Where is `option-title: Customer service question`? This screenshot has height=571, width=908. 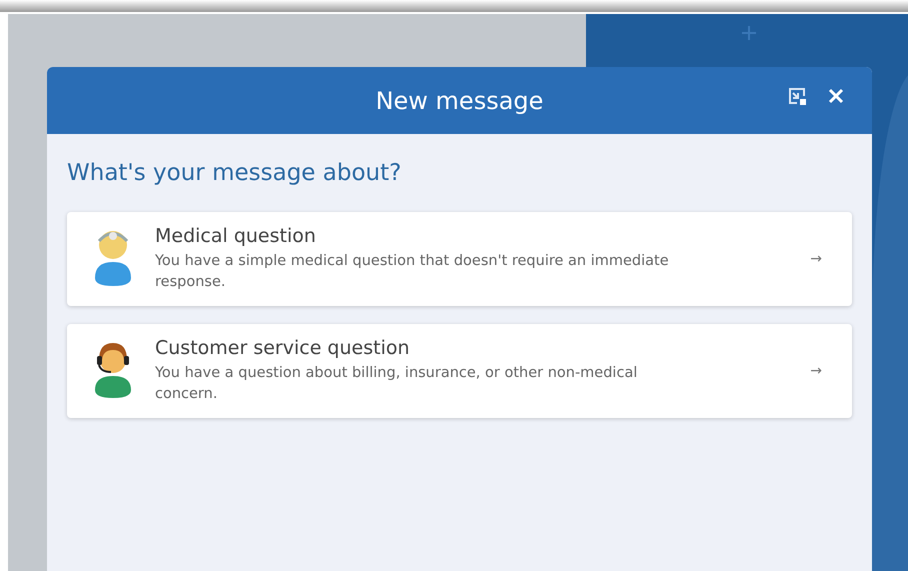 option-title: Customer service question is located at coordinates (283, 347).